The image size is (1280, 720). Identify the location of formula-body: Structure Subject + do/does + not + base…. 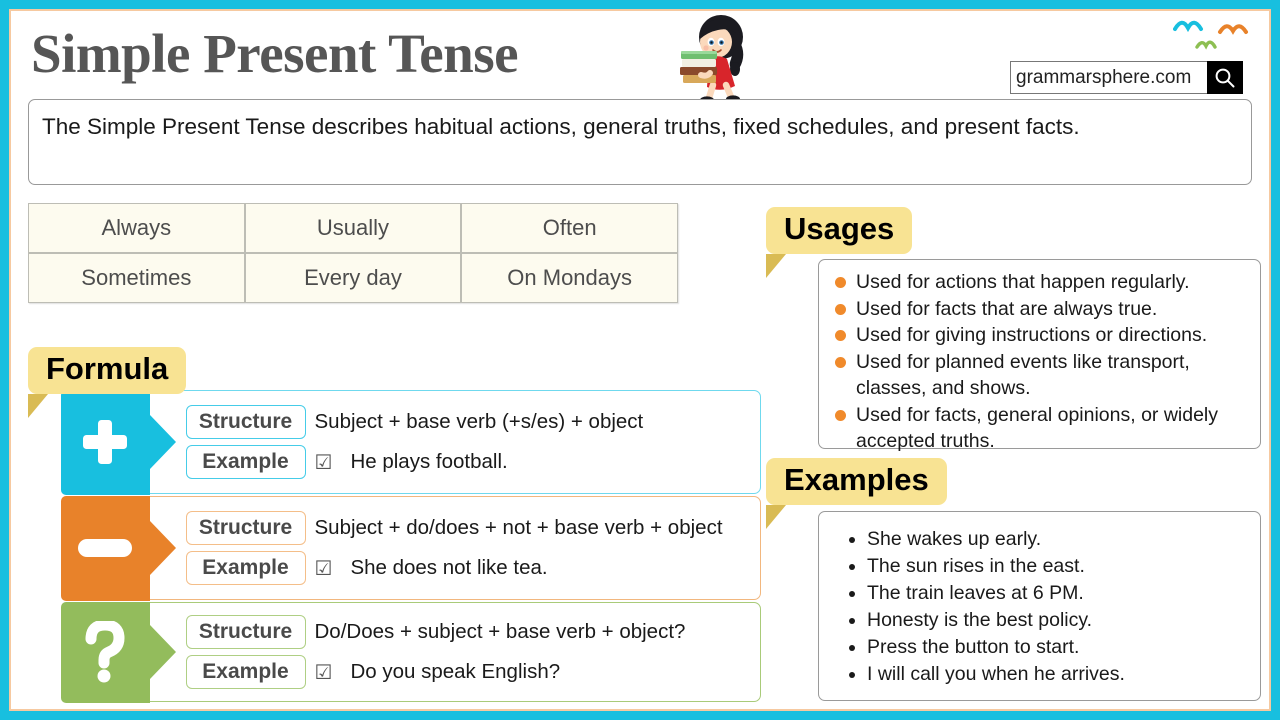
(455, 548).